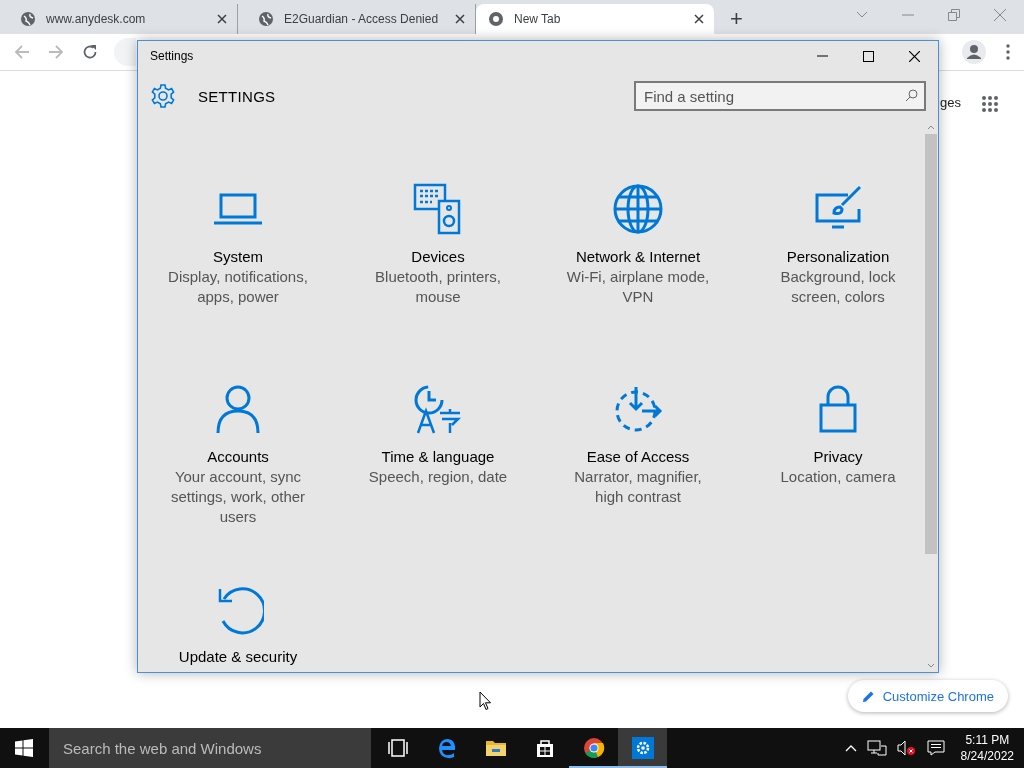 The width and height of the screenshot is (1024, 768). What do you see at coordinates (950, 102) in the screenshot?
I see `images-link: ges` at bounding box center [950, 102].